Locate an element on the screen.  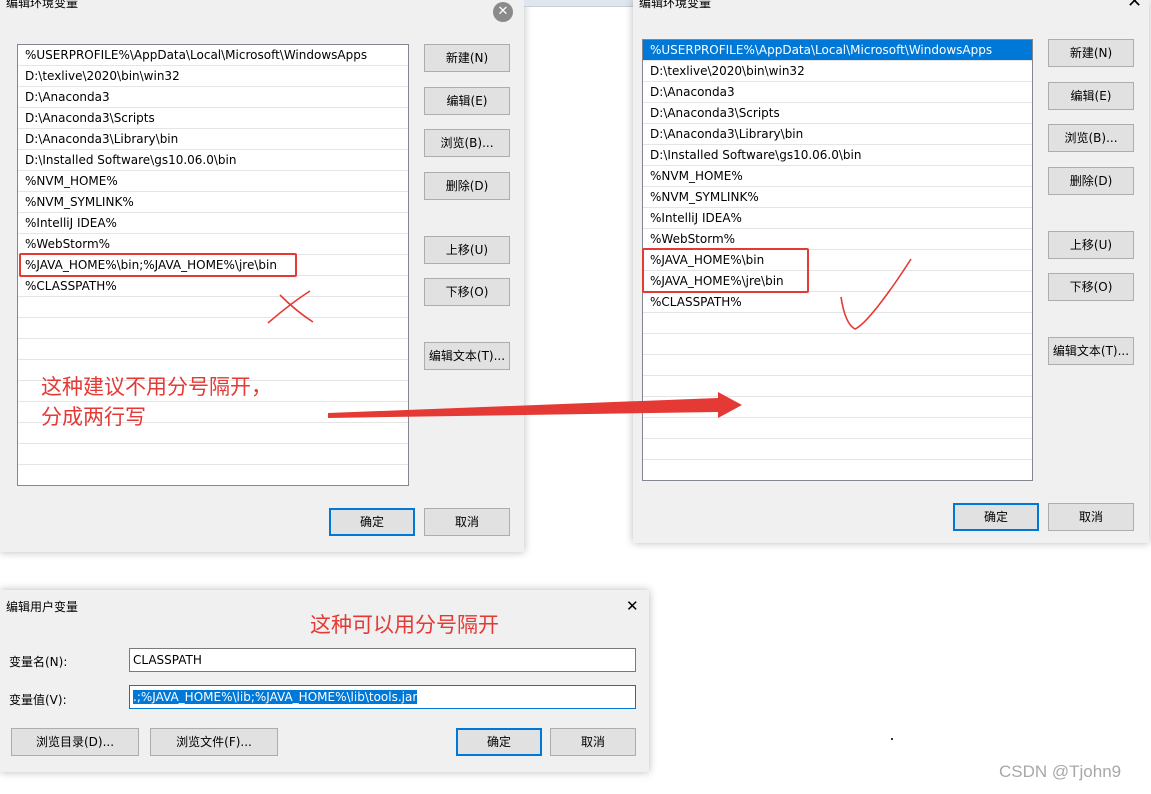
var-name-input: CLASSPATH is located at coordinates (382, 660).